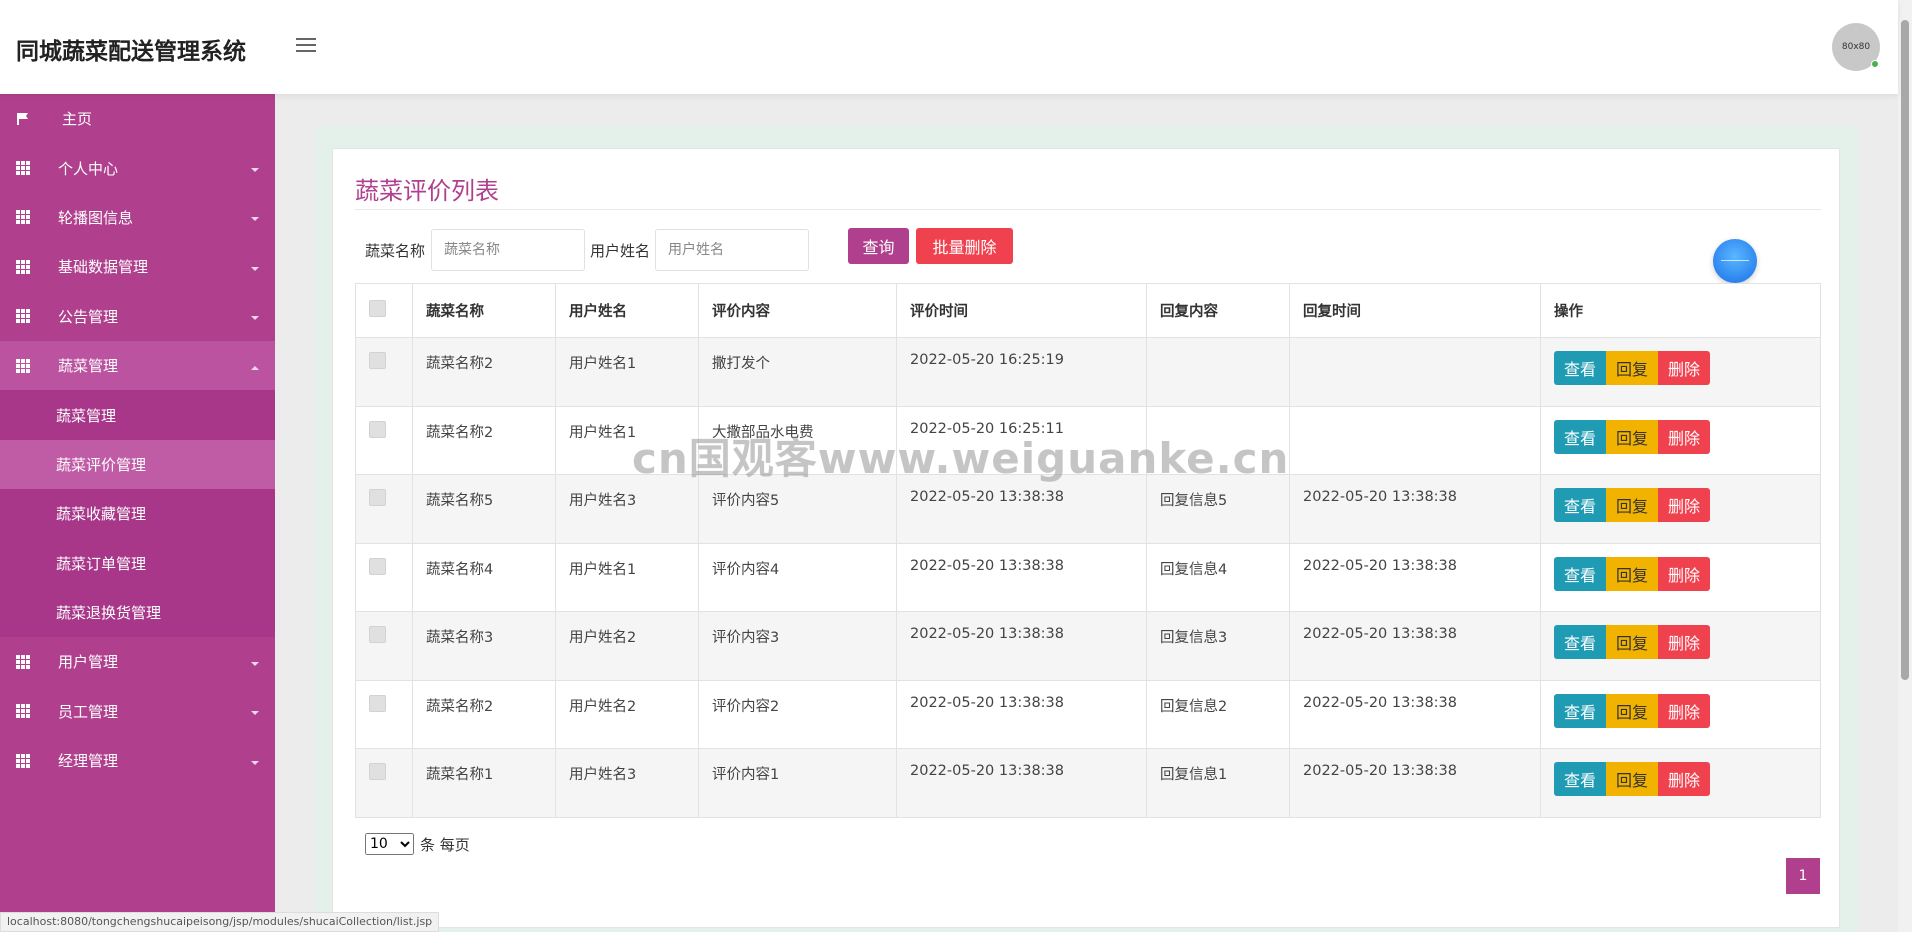  Describe the element at coordinates (732, 250) in the screenshot. I see `user-name-input` at that location.